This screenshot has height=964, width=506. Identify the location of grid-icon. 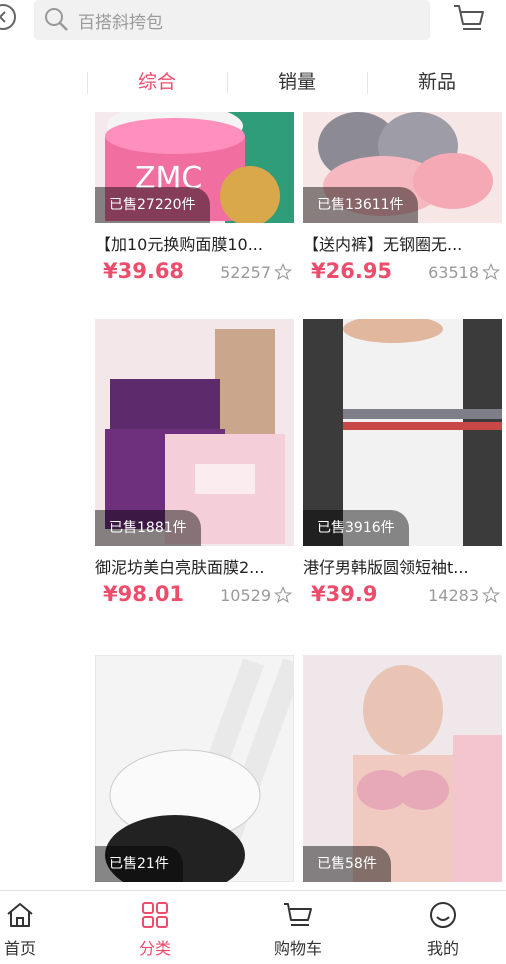
(155, 915).